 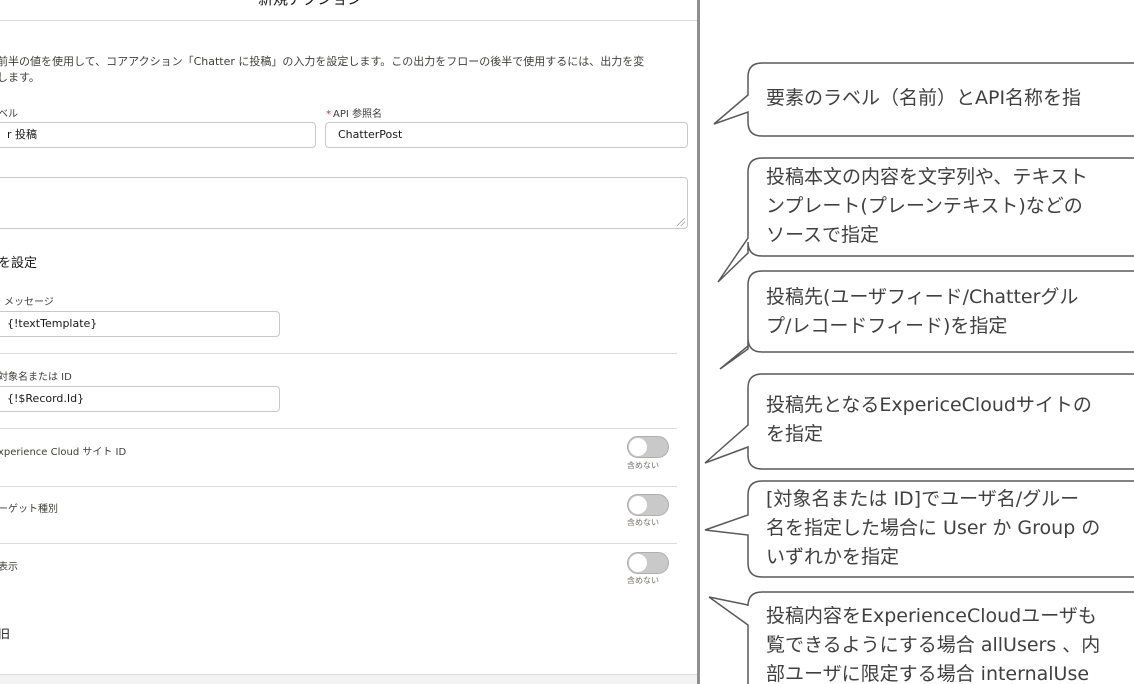 I want to click on api-name-label-text: API 参照名, so click(x=357, y=114).